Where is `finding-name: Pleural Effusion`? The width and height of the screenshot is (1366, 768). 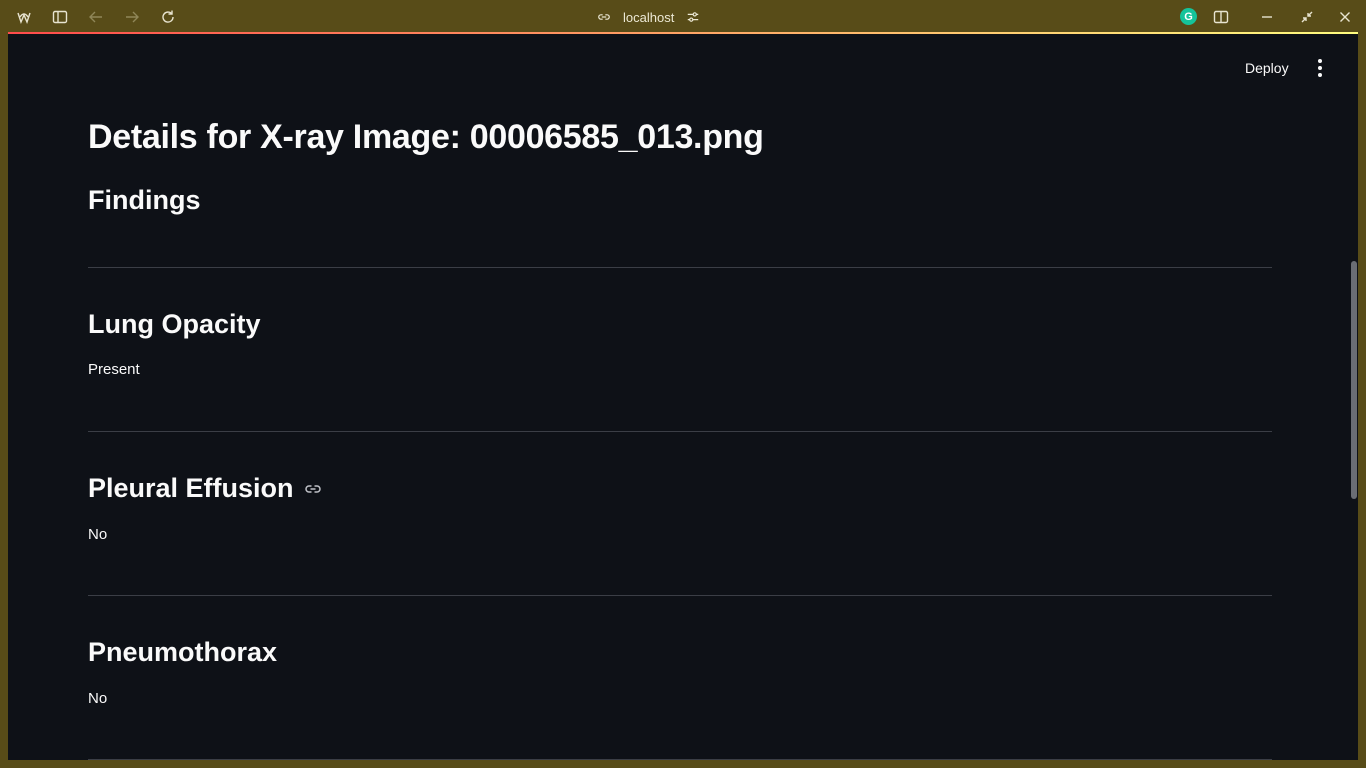 finding-name: Pleural Effusion is located at coordinates (191, 488).